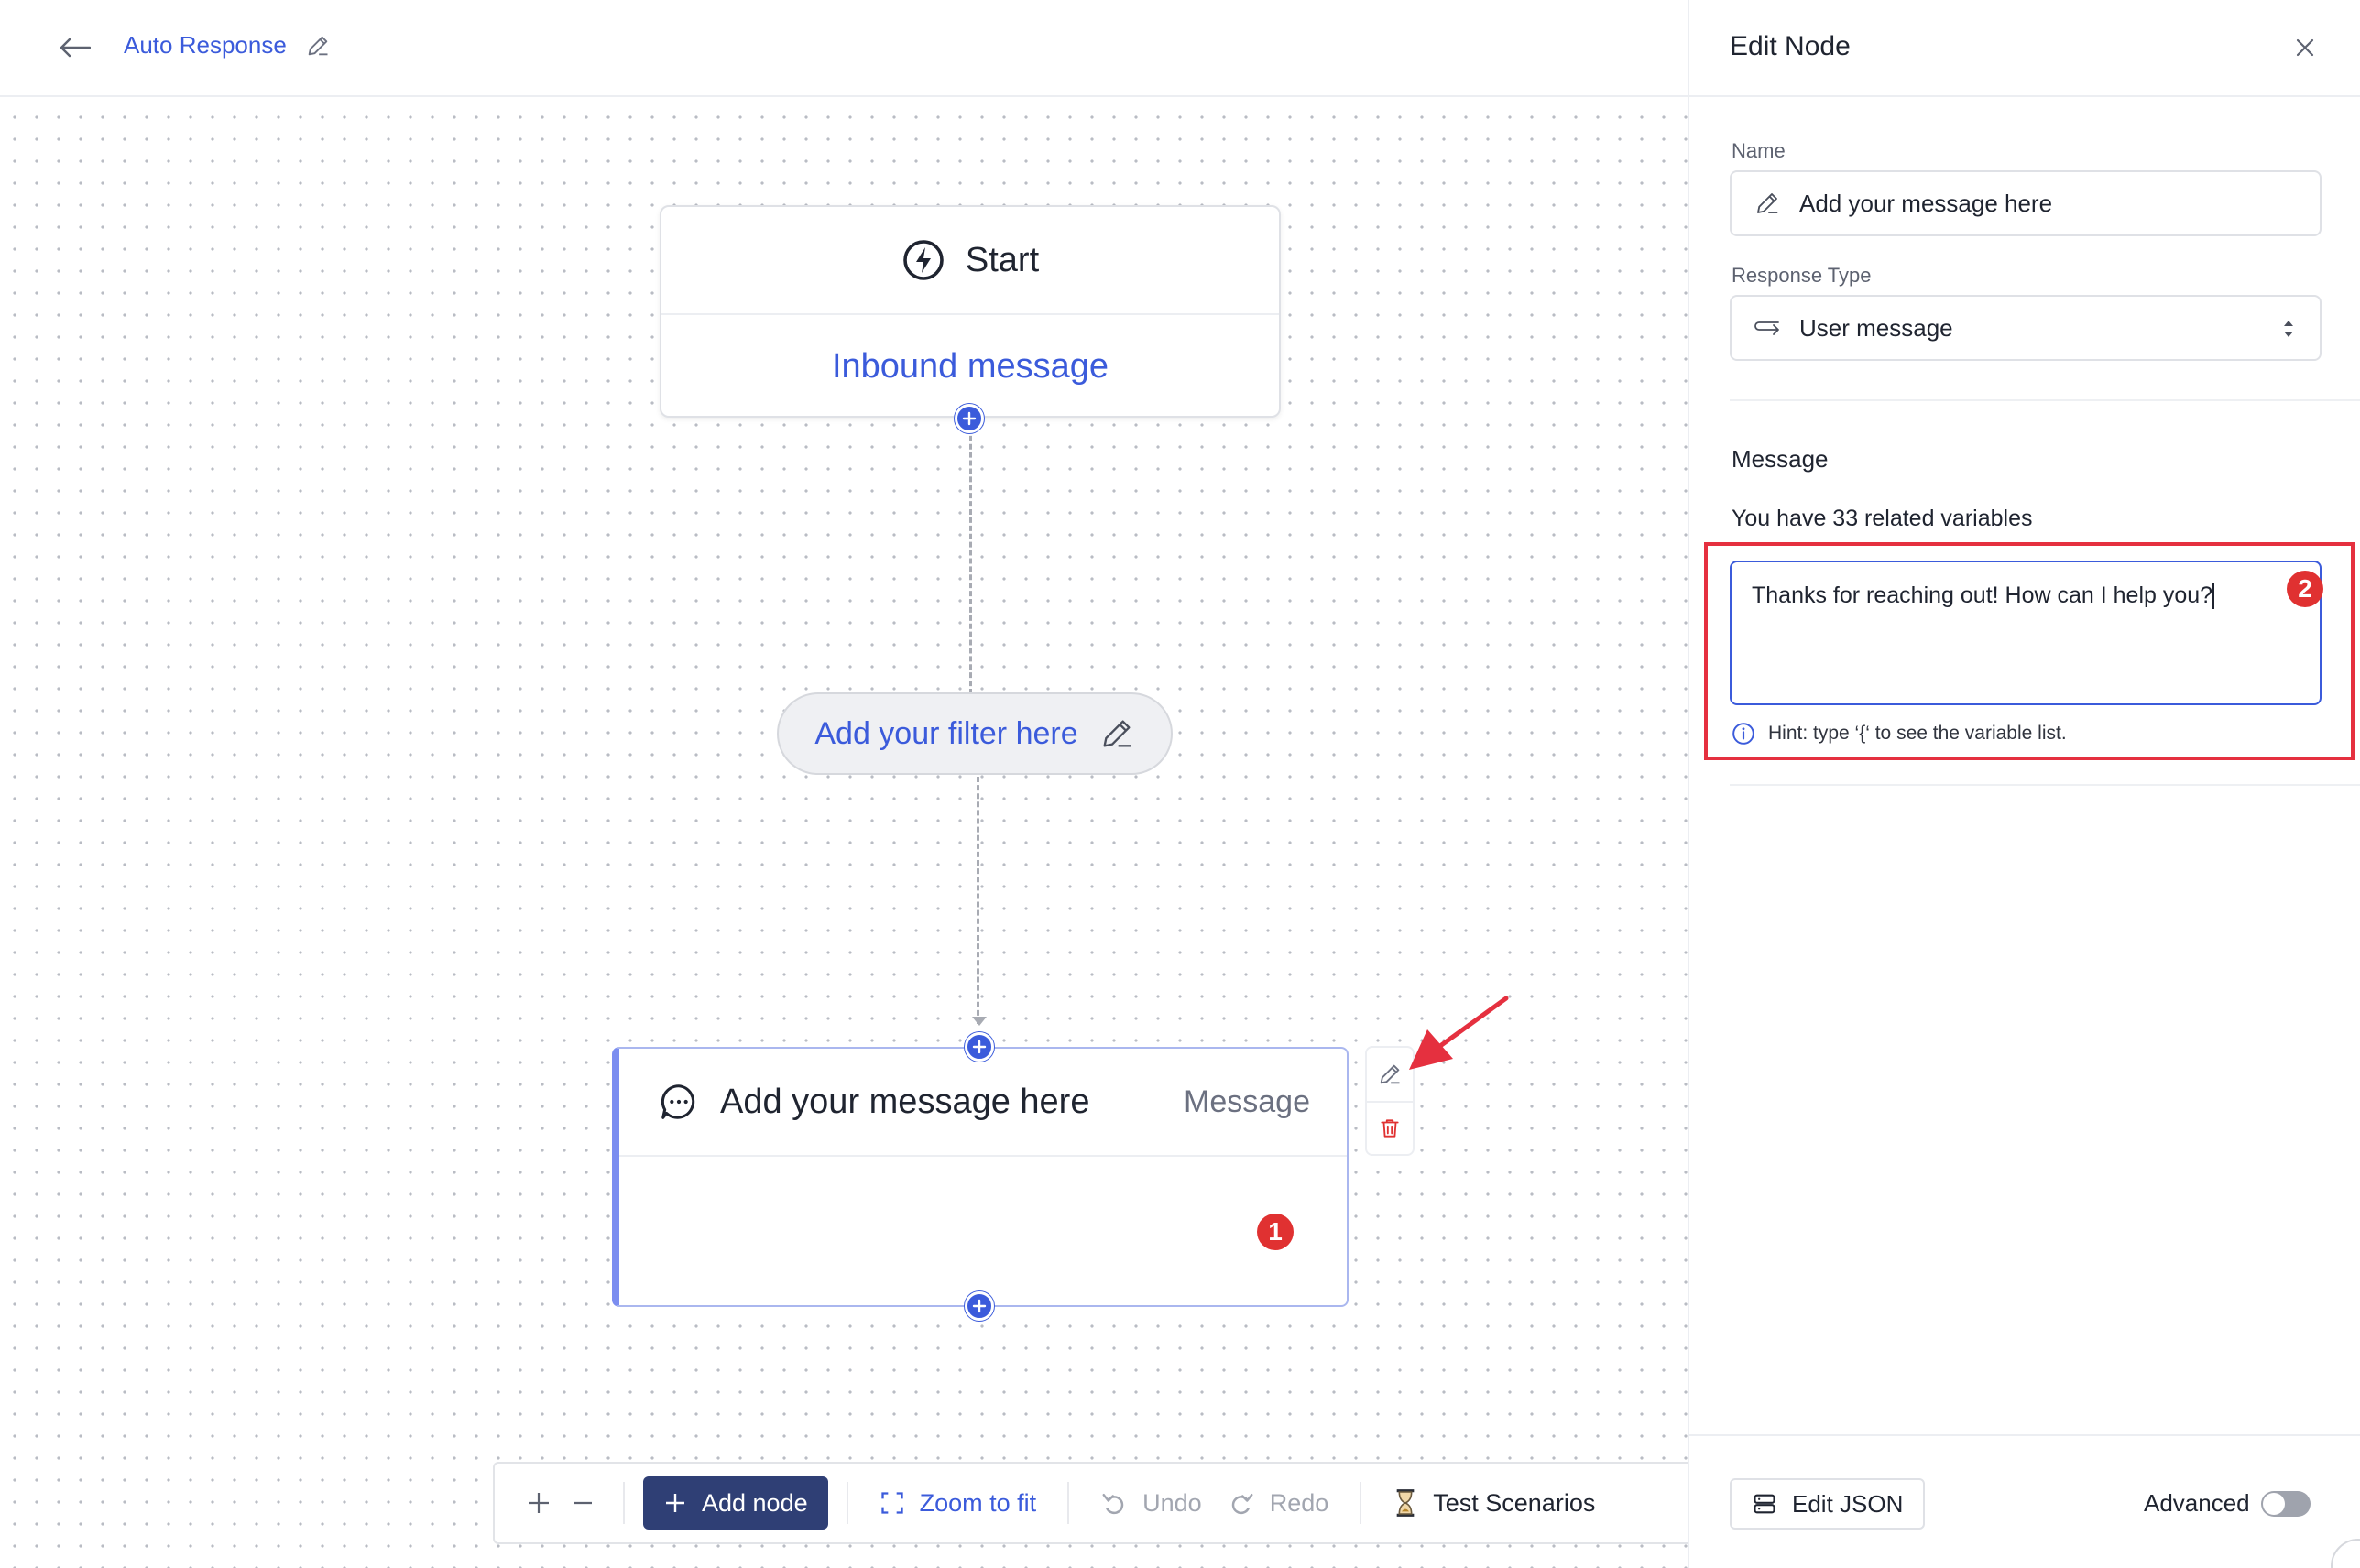 This screenshot has height=1568, width=2360. I want to click on top-bar: Auto Response, so click(844, 48).